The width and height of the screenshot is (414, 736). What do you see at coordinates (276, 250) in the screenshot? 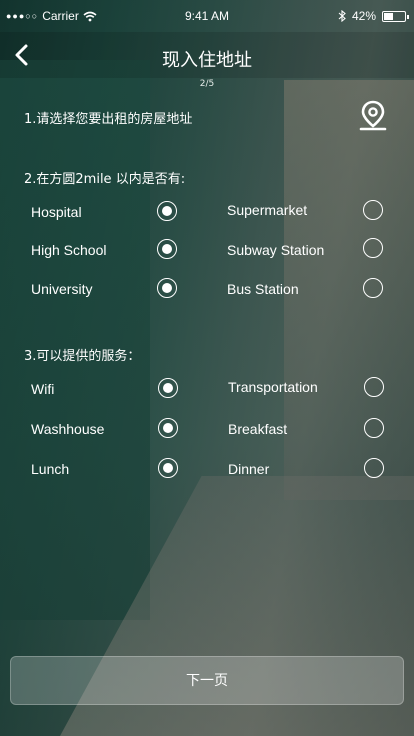
I see `option-label-subway-station: Subway Station` at bounding box center [276, 250].